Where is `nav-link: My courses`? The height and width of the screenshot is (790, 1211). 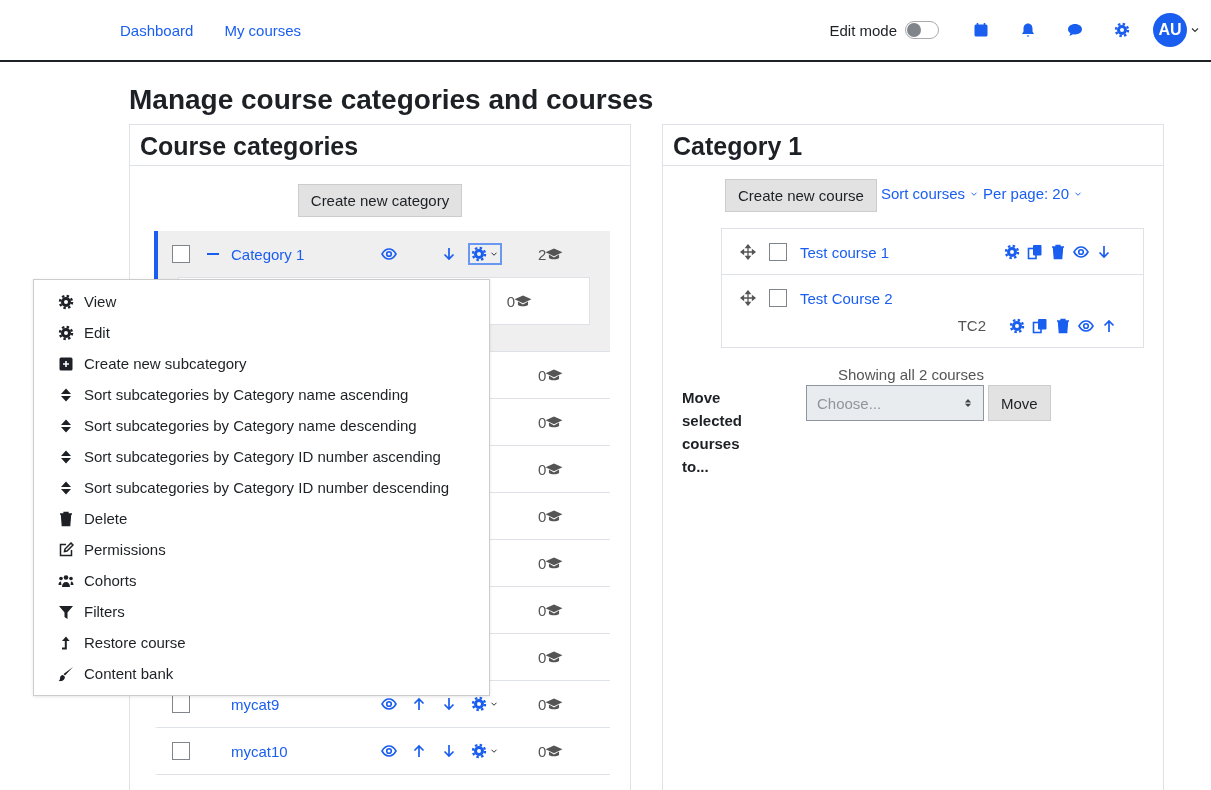 nav-link: My courses is located at coordinates (263, 30).